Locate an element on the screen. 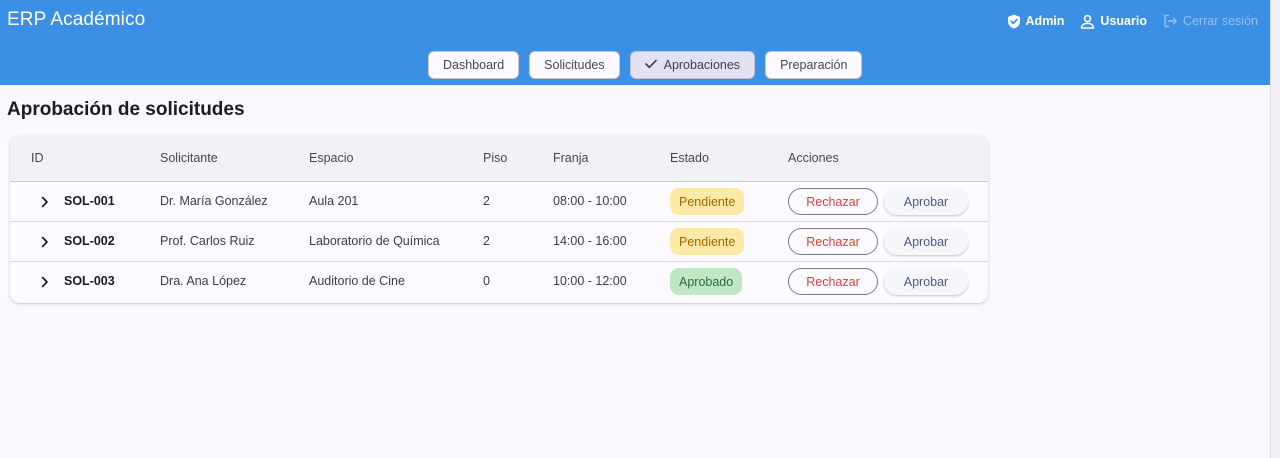 This screenshot has width=1280, height=458. cell-id: SOL-001 is located at coordinates (89, 201).